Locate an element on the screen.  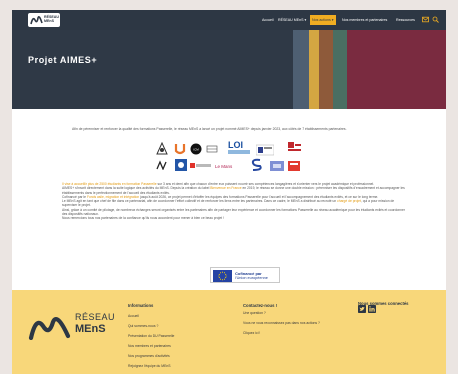
partner-logos: ICM LOI Le Mans is located at coordinates (232, 157).